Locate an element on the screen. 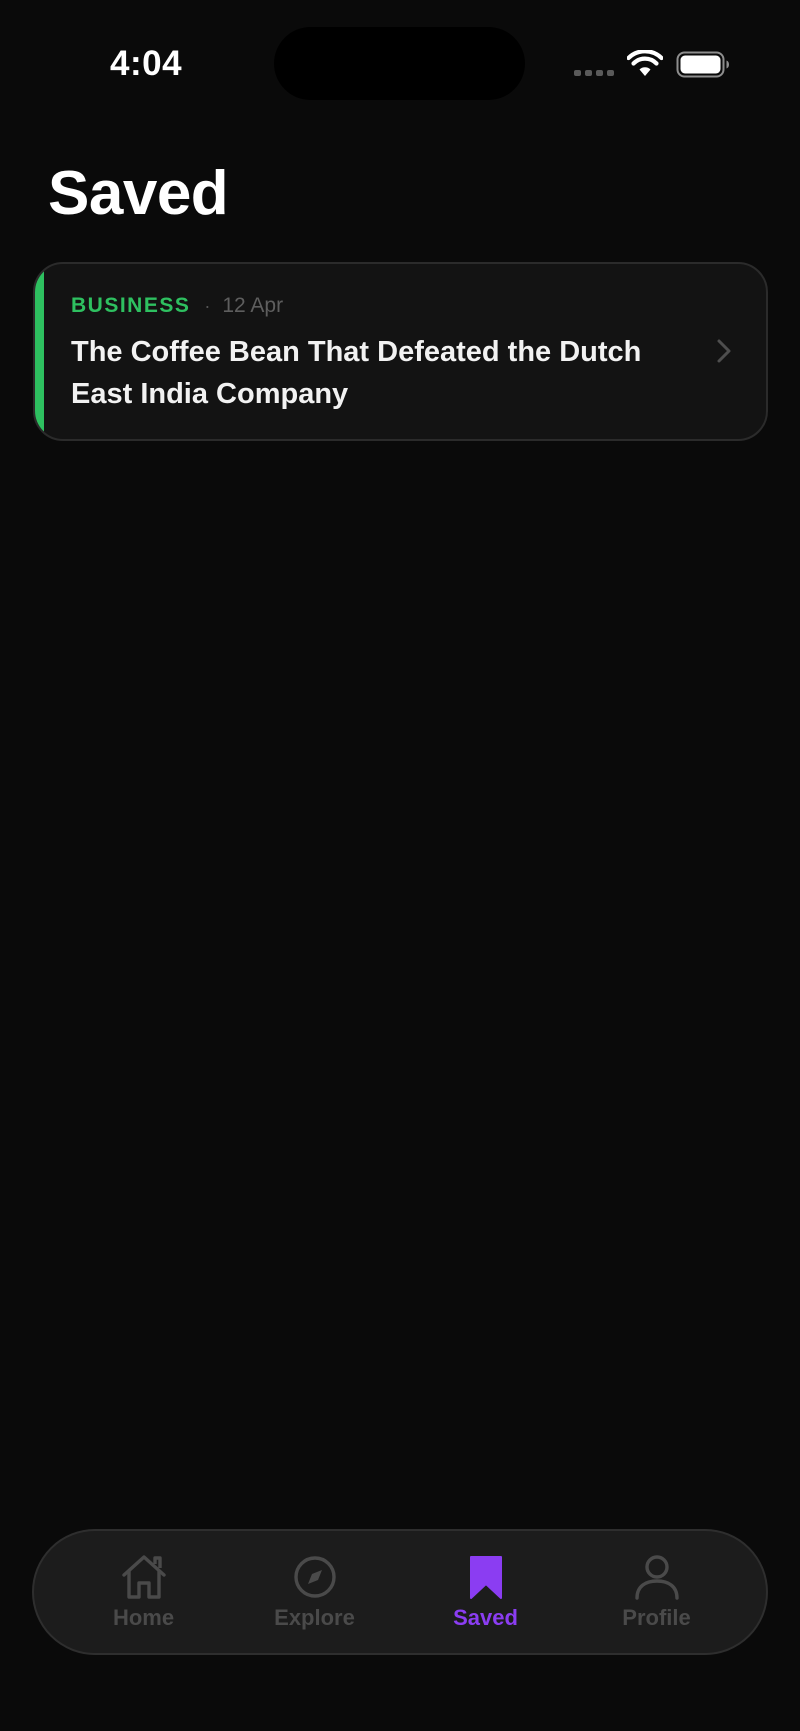 The width and height of the screenshot is (800, 1731). category-accent-bar is located at coordinates (39, 351).